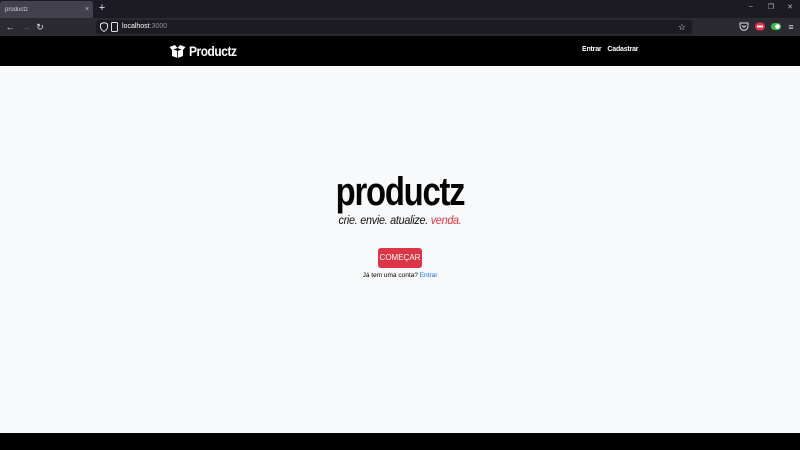 The height and width of the screenshot is (450, 800). What do you see at coordinates (682, 27) in the screenshot?
I see `bookmark-star-icon: ☆` at bounding box center [682, 27].